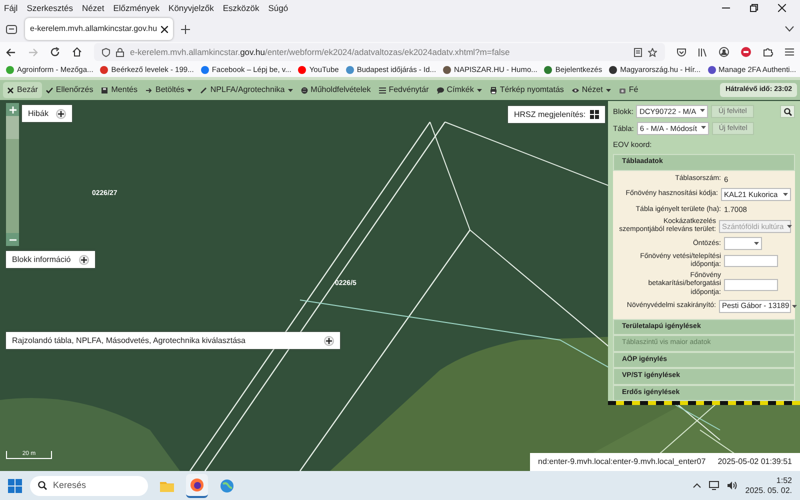 This screenshot has width=800, height=500. What do you see at coordinates (755, 462) in the screenshot?
I see `timestamp: 2025-05-02 01:39:51` at bounding box center [755, 462].